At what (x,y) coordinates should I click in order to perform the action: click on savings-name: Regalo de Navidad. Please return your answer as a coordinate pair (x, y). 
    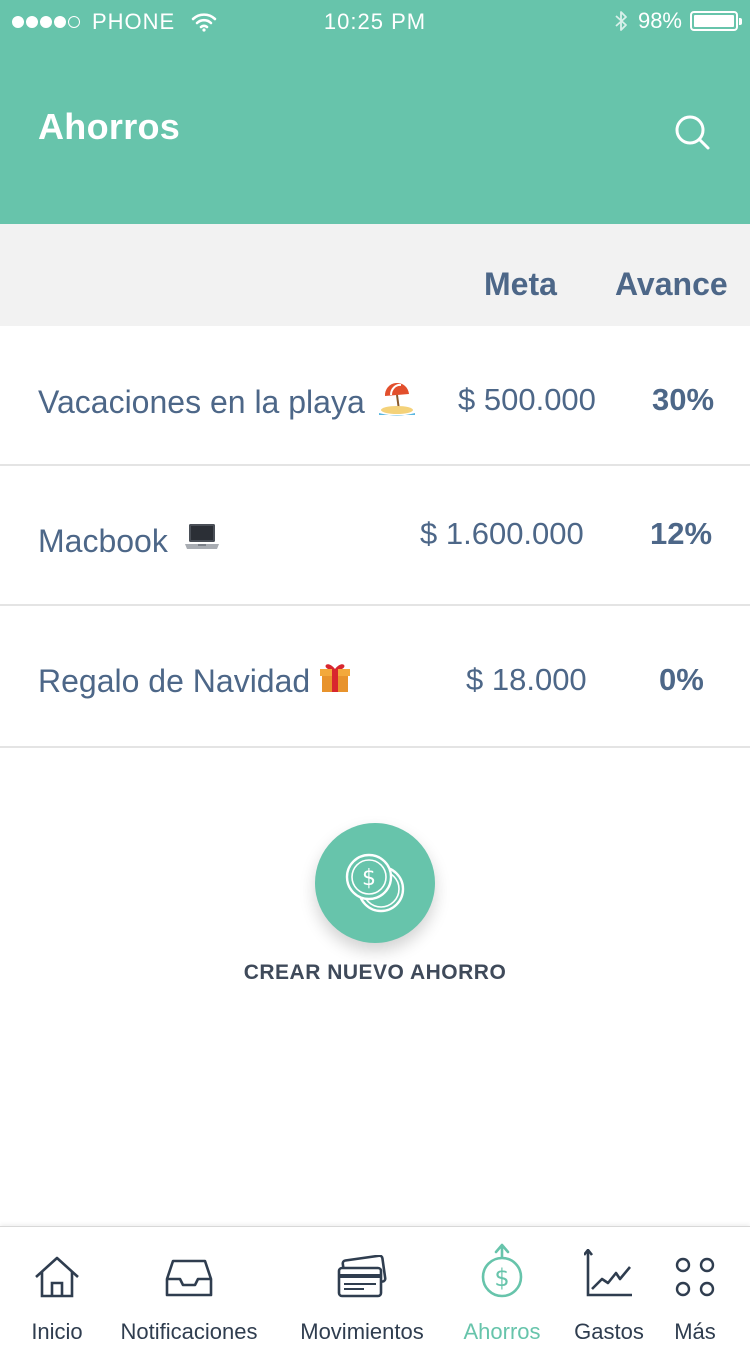
    Looking at the image, I should click on (174, 680).